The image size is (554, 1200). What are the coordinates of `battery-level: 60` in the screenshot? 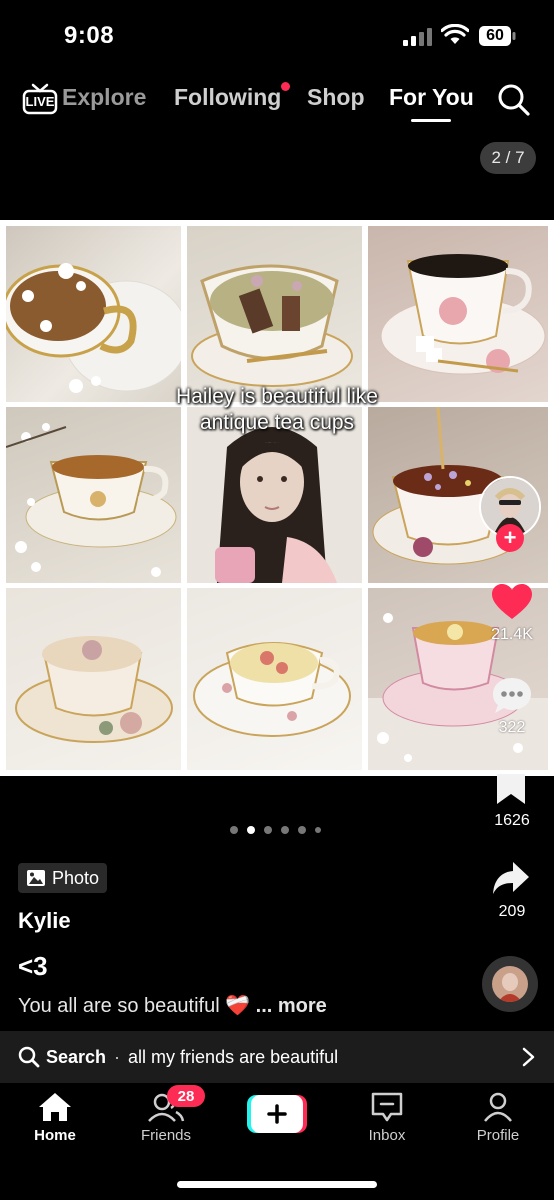 It's located at (495, 35).